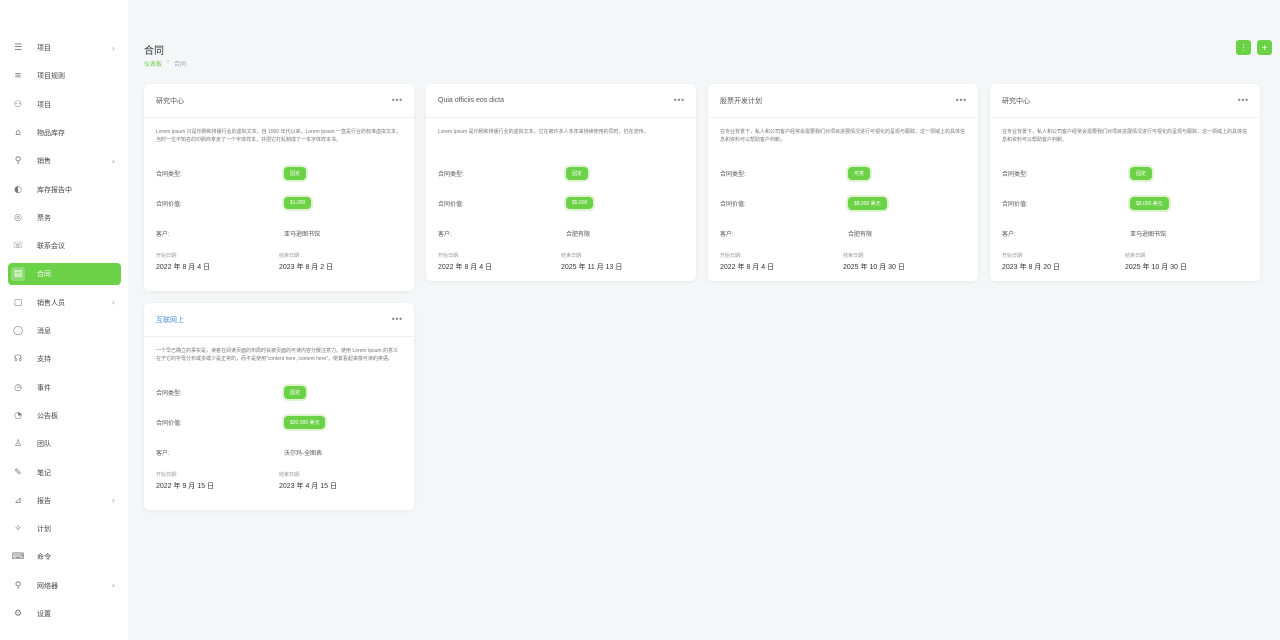  What do you see at coordinates (153, 63) in the screenshot?
I see `breadcrumb-home: 仪表板` at bounding box center [153, 63].